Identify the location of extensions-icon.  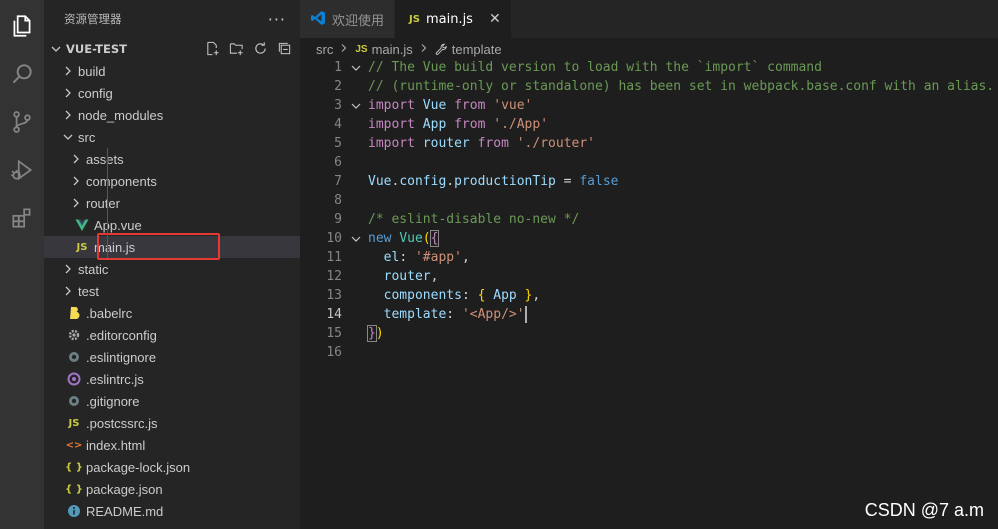
(22, 218).